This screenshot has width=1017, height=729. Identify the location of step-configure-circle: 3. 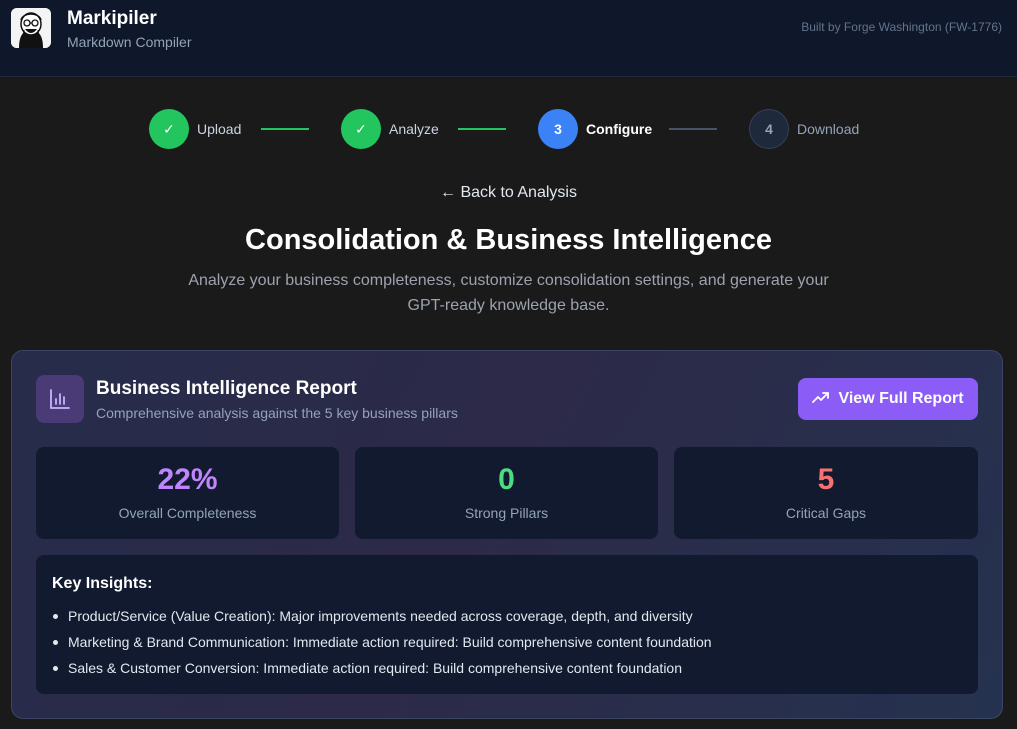
(558, 129).